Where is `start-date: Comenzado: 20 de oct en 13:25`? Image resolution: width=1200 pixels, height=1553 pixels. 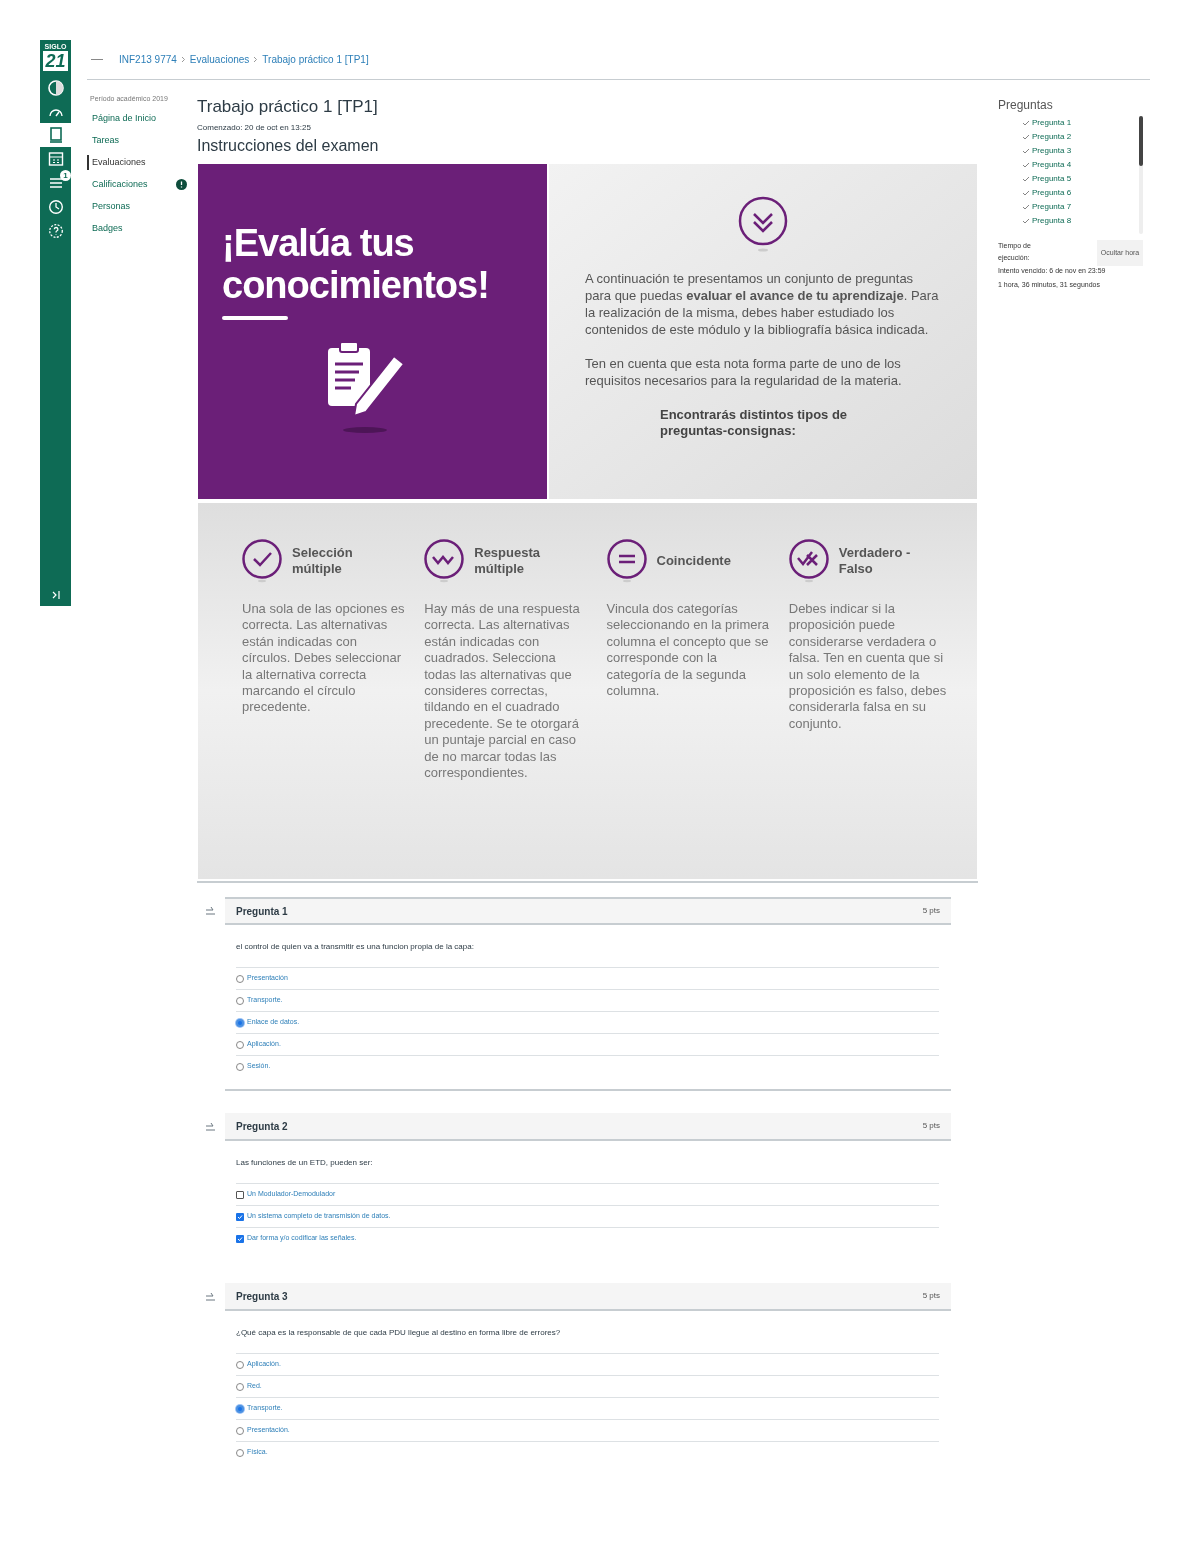 start-date: Comenzado: 20 de oct en 13:25 is located at coordinates (254, 128).